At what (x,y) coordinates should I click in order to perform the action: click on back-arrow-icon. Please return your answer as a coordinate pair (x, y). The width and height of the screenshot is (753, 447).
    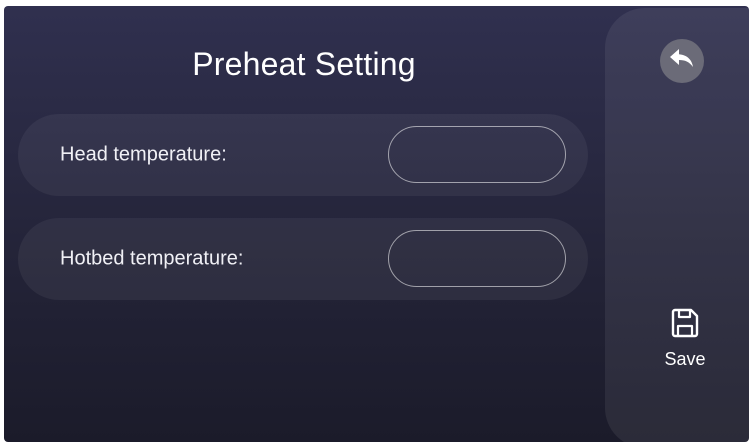
    Looking at the image, I should click on (682, 61).